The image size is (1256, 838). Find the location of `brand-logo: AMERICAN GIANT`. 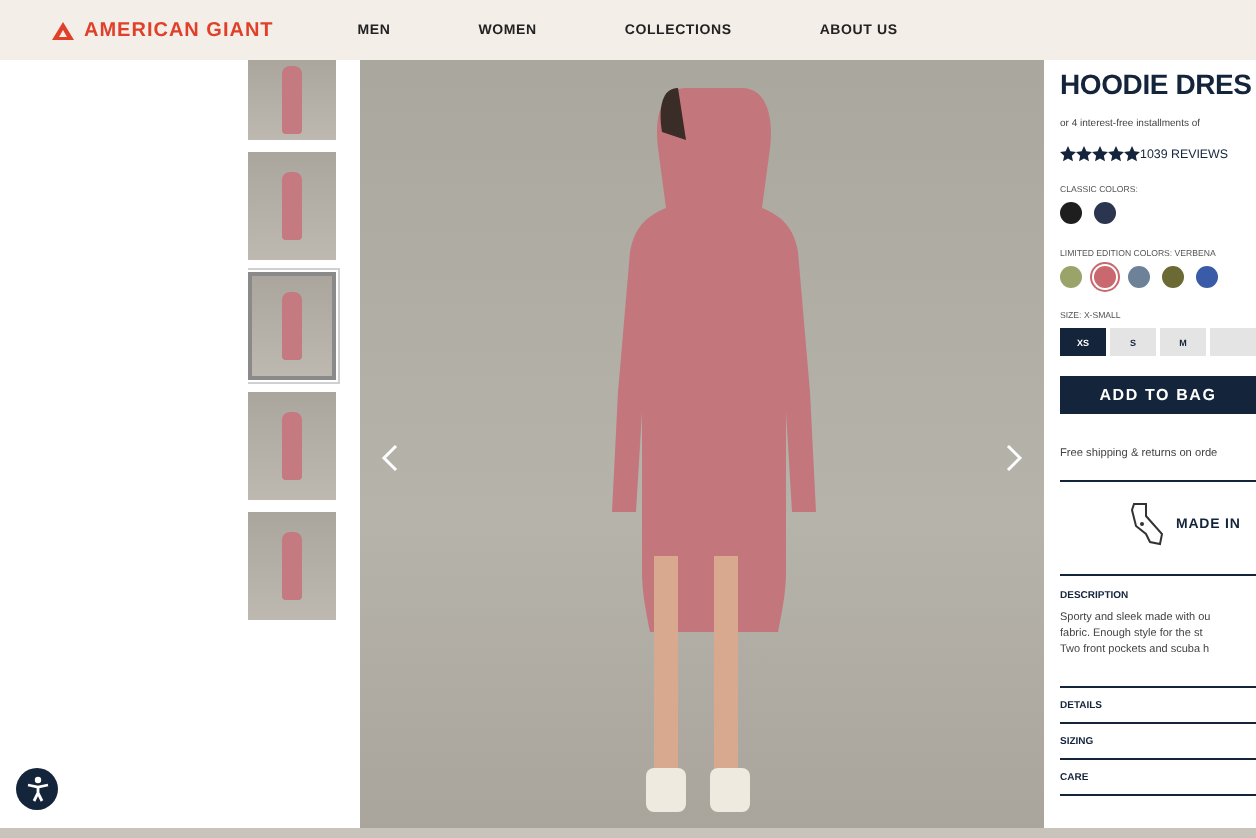

brand-logo: AMERICAN GIANT is located at coordinates (163, 30).